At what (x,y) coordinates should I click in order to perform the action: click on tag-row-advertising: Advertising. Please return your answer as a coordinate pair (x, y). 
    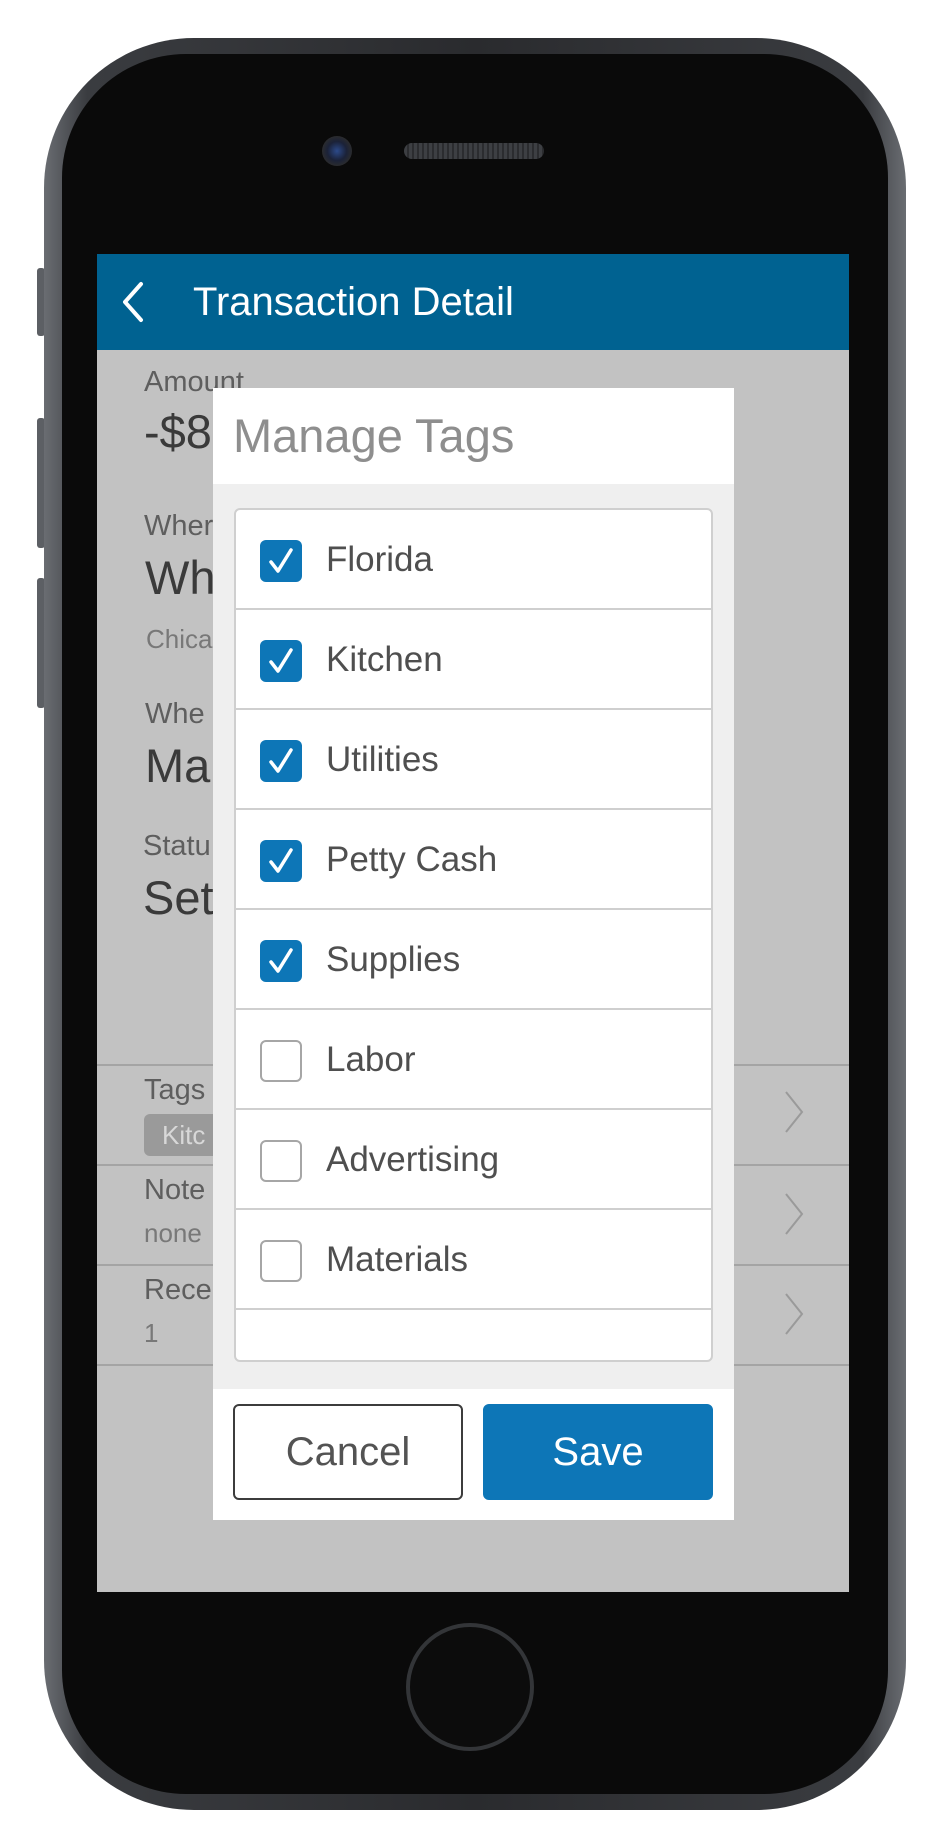
    Looking at the image, I should click on (473, 1160).